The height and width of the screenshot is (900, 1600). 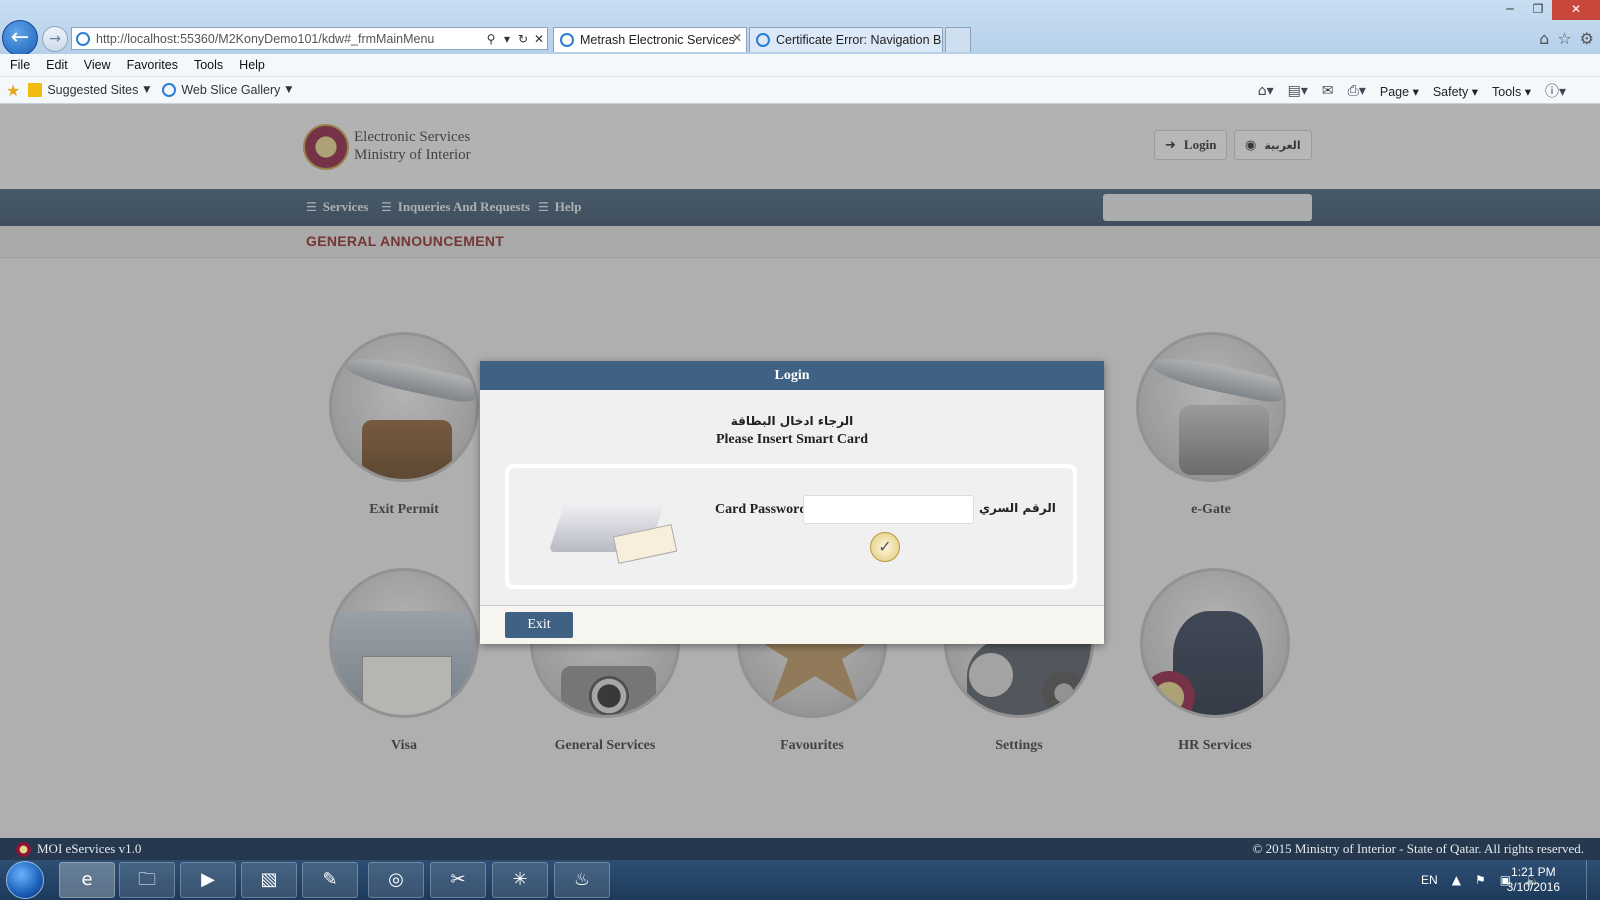 I want to click on footer-version: MOI eServices v1.0, so click(x=78, y=849).